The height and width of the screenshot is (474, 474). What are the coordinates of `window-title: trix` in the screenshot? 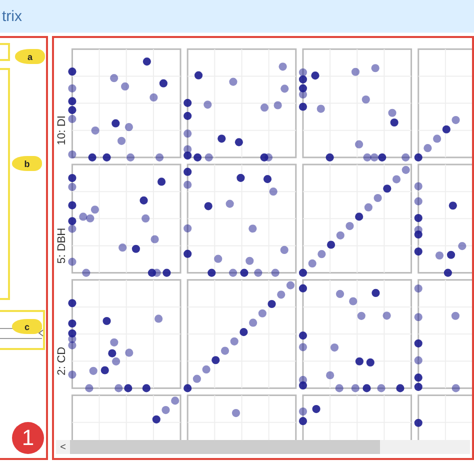 It's located at (12, 16).